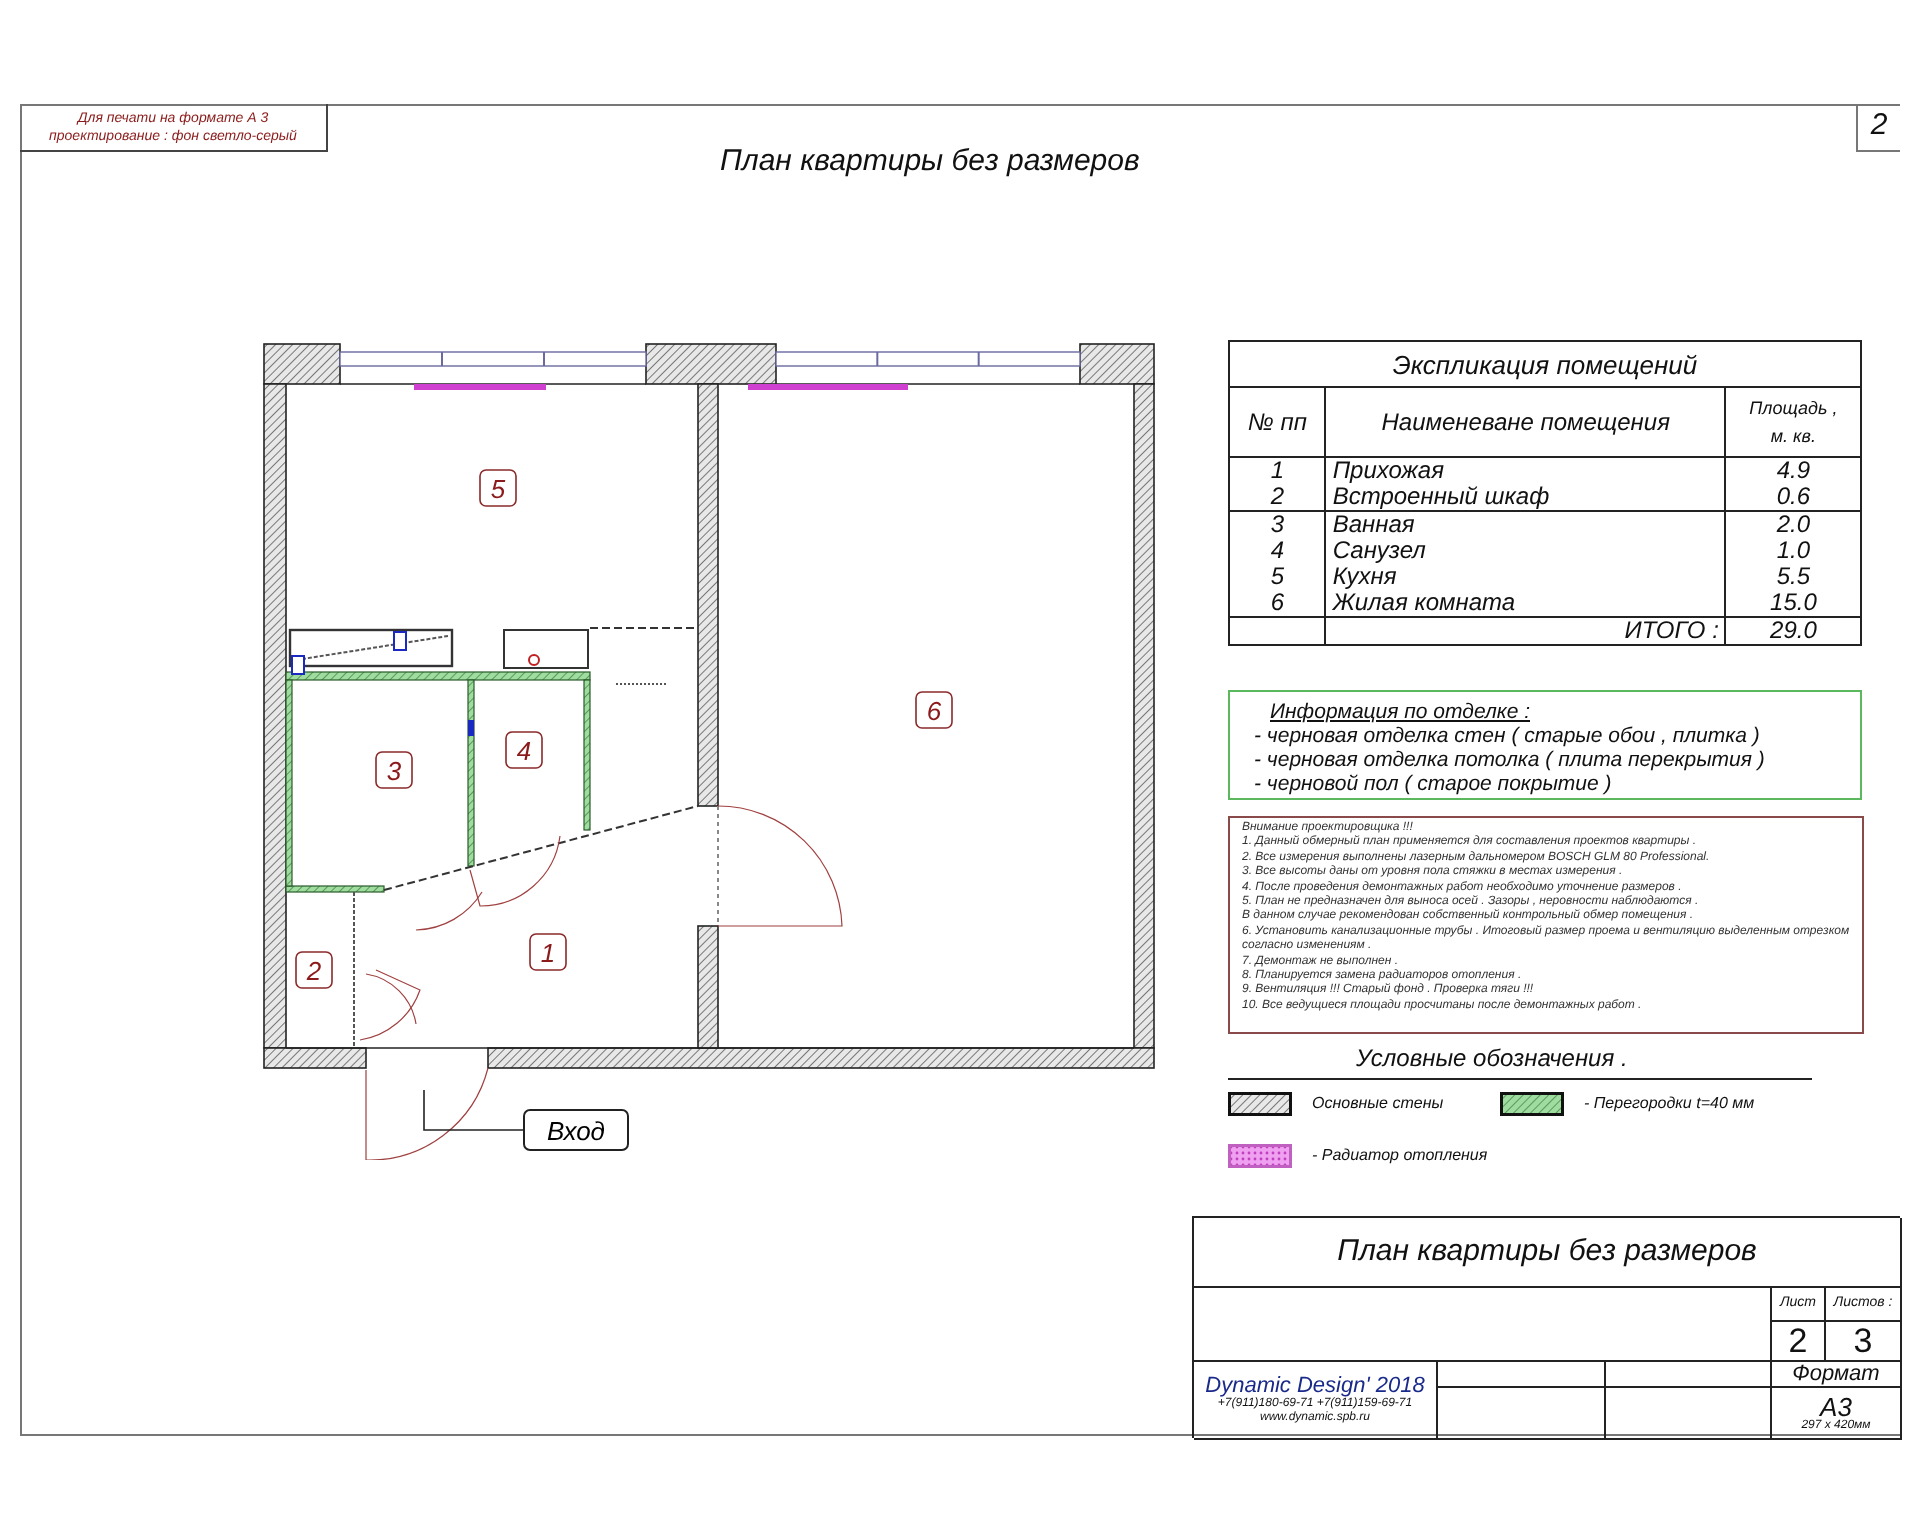 The height and width of the screenshot is (1536, 1920). I want to click on table-cell: 6, so click(1277, 603).